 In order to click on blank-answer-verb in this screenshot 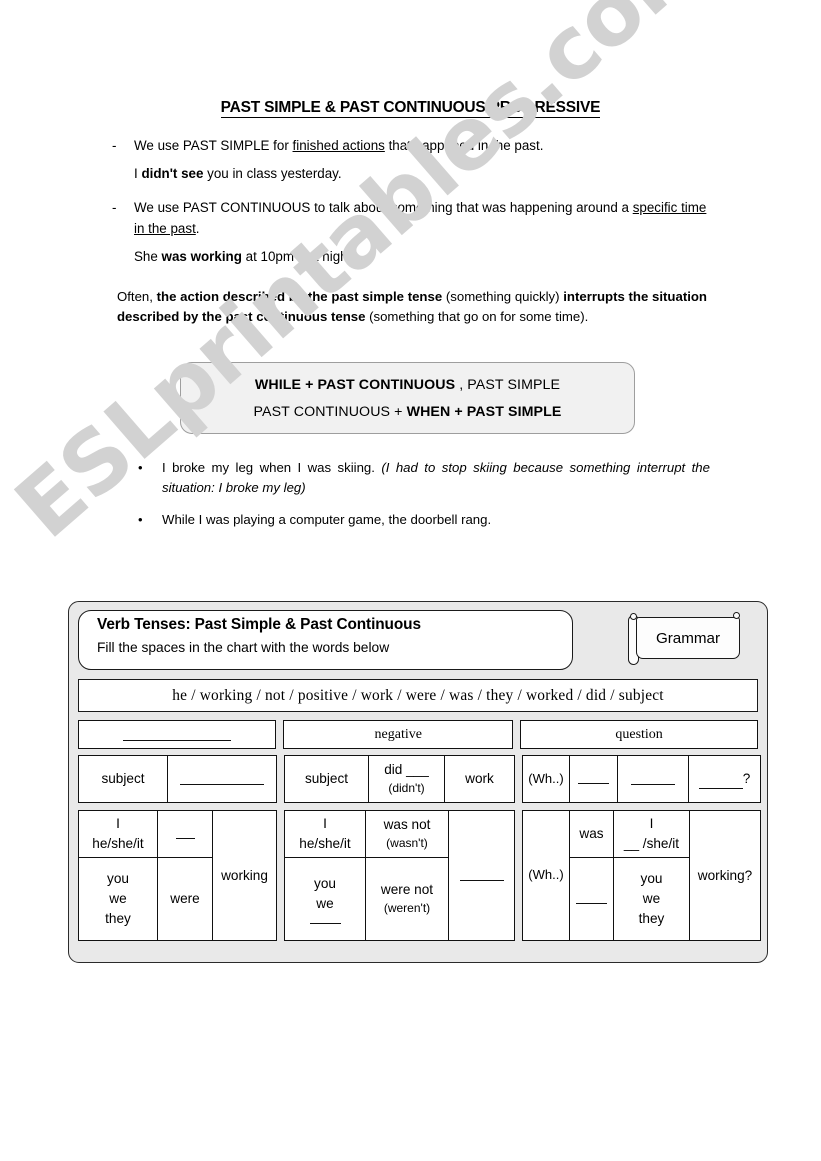, I will do `click(222, 779)`.